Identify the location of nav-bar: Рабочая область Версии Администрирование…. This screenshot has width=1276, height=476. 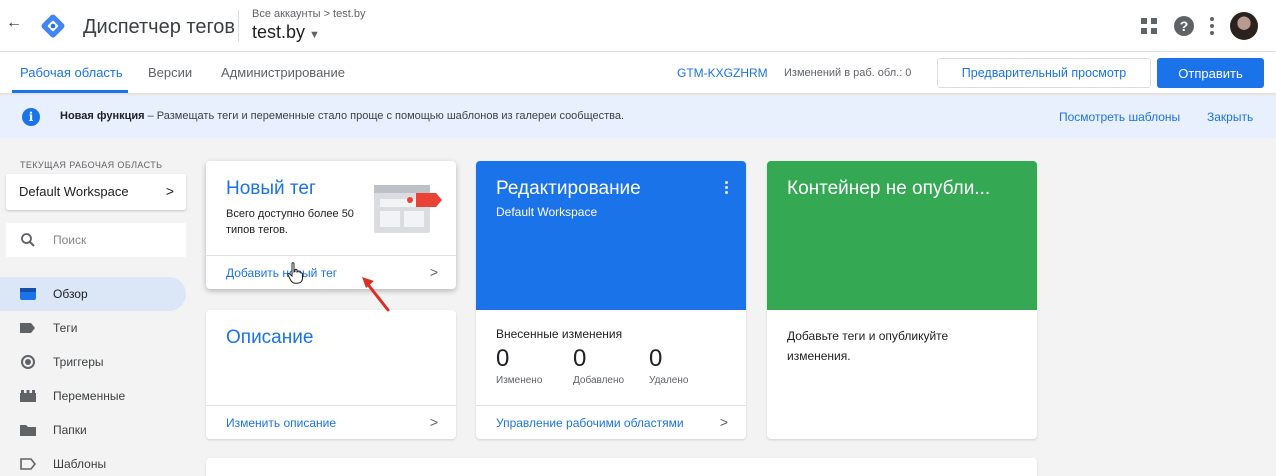
(638, 73).